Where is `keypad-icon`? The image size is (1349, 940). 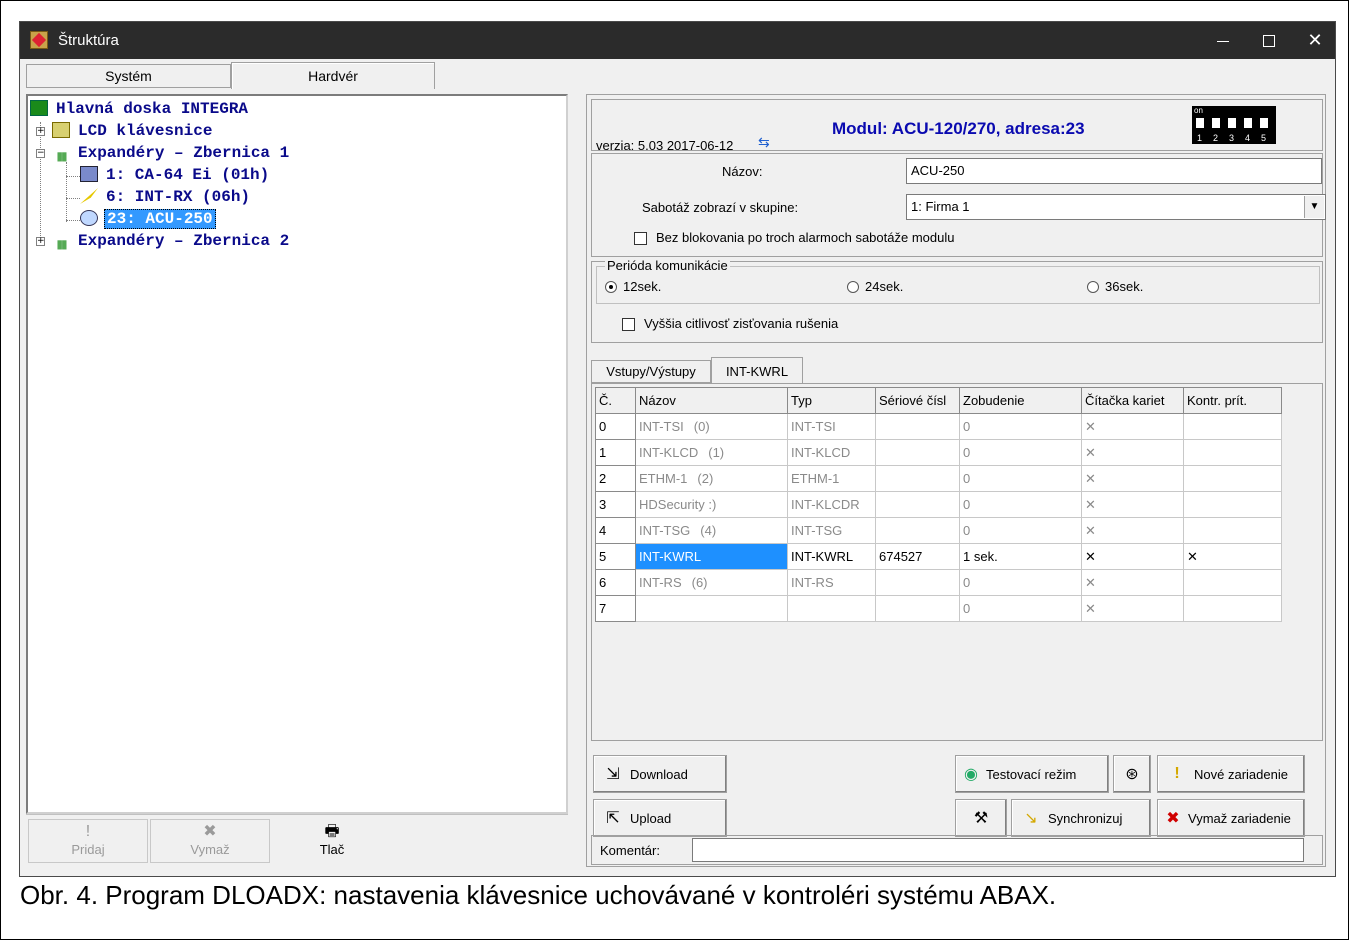
keypad-icon is located at coordinates (61, 130).